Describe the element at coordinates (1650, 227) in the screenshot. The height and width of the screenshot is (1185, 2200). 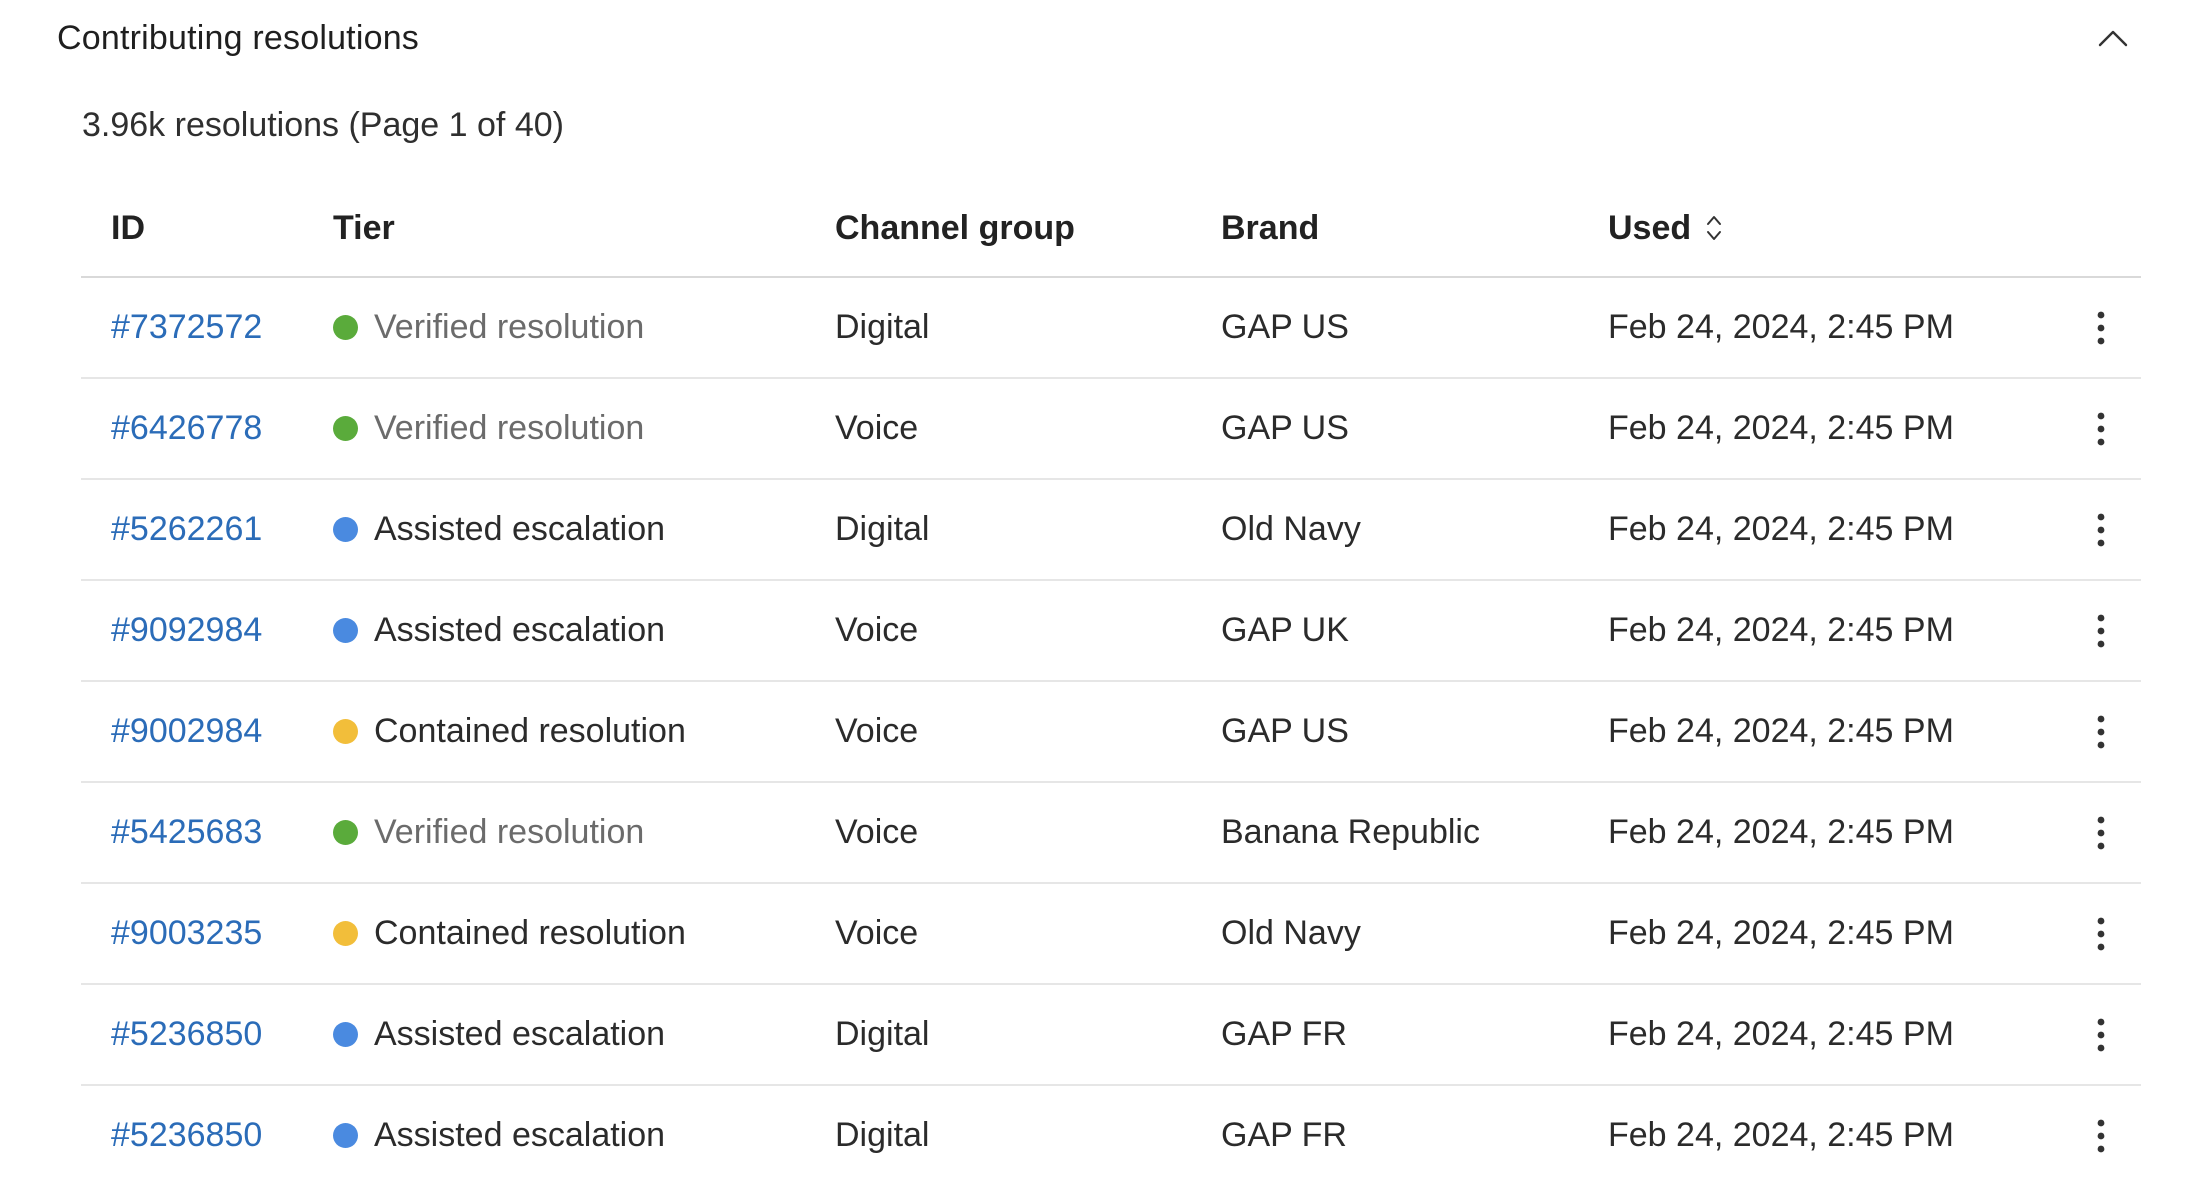
I see `column-header-used-label: Used` at that location.